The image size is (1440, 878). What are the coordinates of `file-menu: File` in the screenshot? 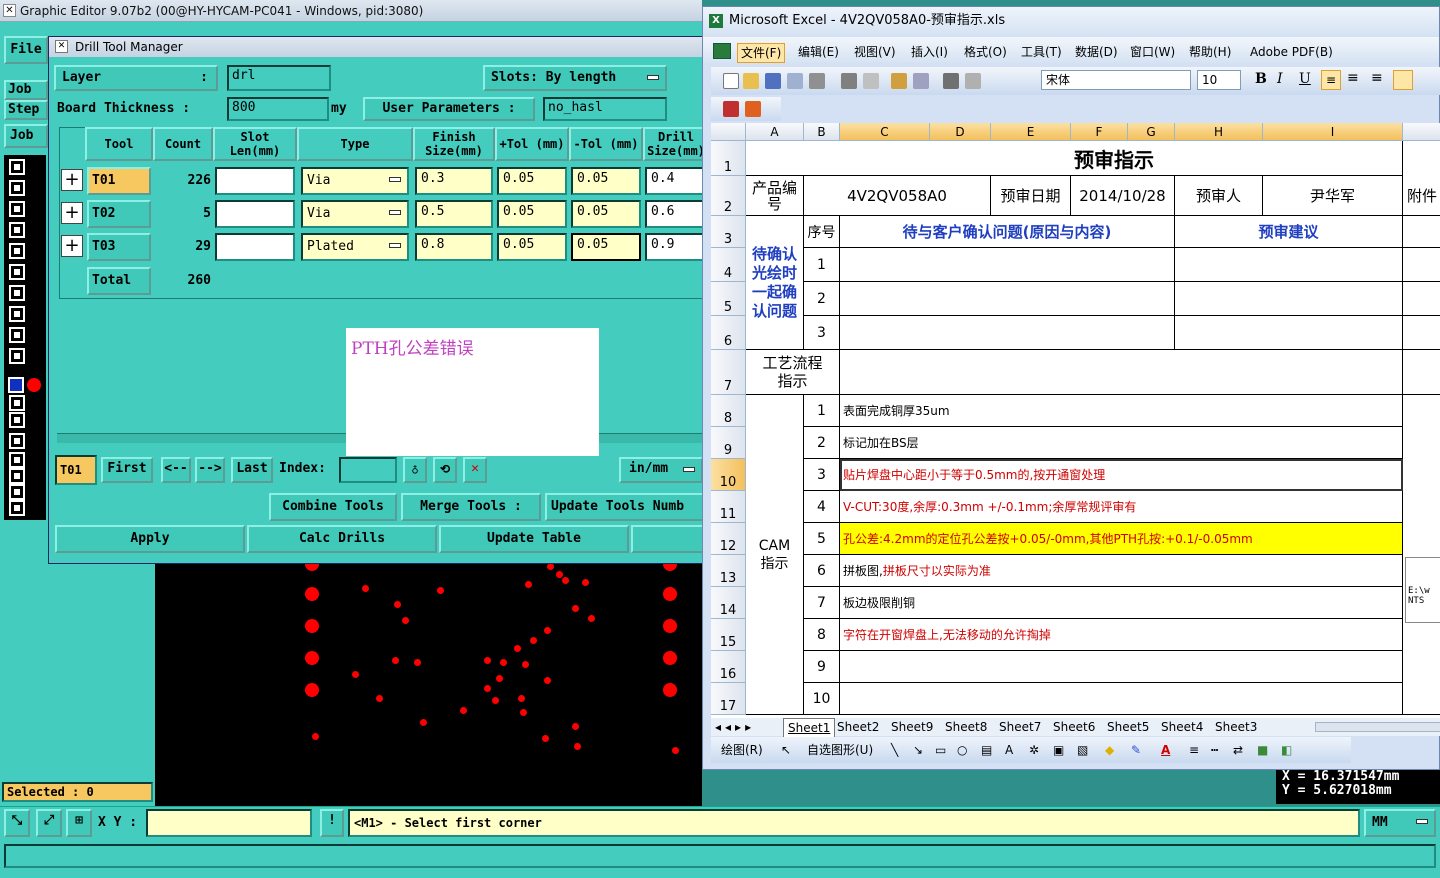 It's located at (26, 50).